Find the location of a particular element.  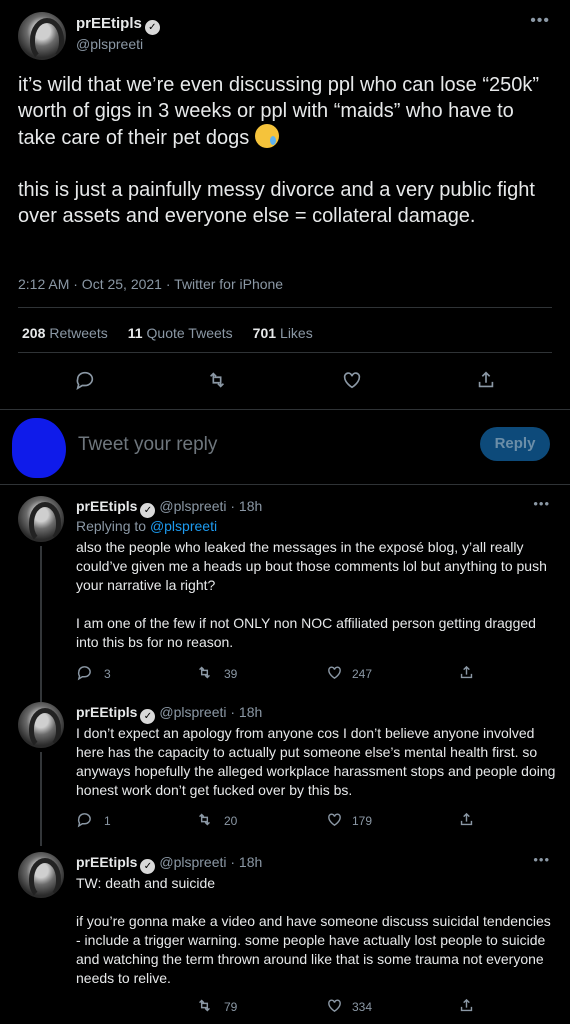

reply-actions: 1 20 179 is located at coordinates (276, 821).